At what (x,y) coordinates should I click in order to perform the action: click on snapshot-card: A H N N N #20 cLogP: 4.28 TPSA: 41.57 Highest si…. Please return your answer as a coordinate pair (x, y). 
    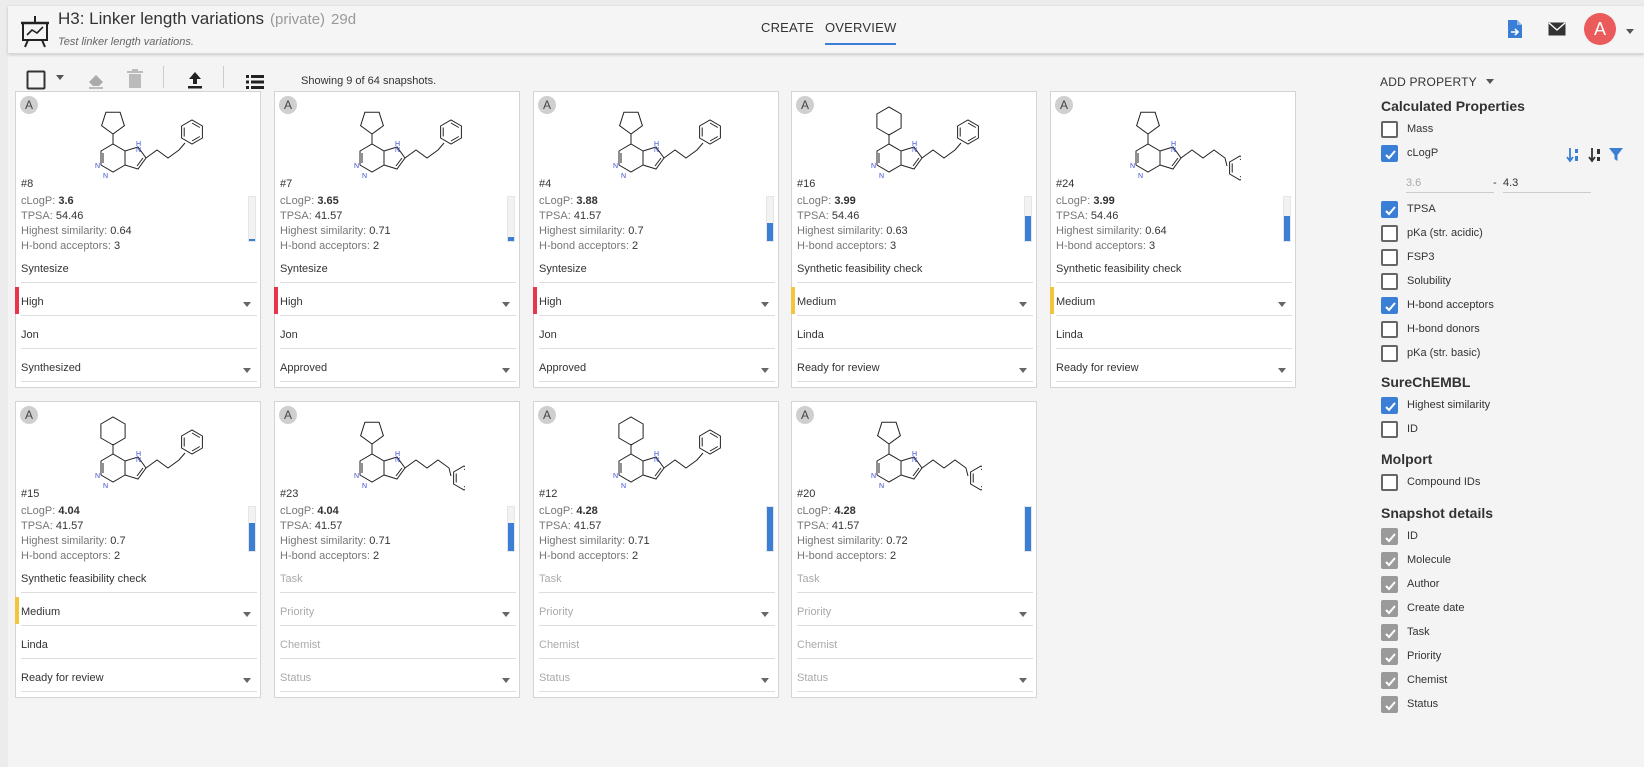
    Looking at the image, I should click on (914, 549).